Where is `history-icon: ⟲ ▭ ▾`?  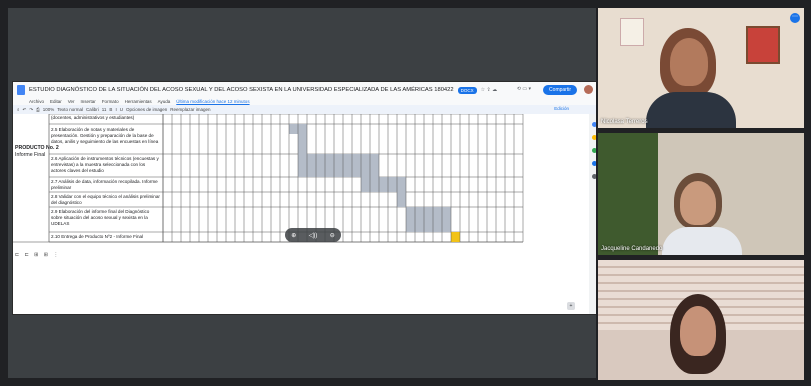
history-icon: ⟲ ▭ ▾ is located at coordinates (524, 89).